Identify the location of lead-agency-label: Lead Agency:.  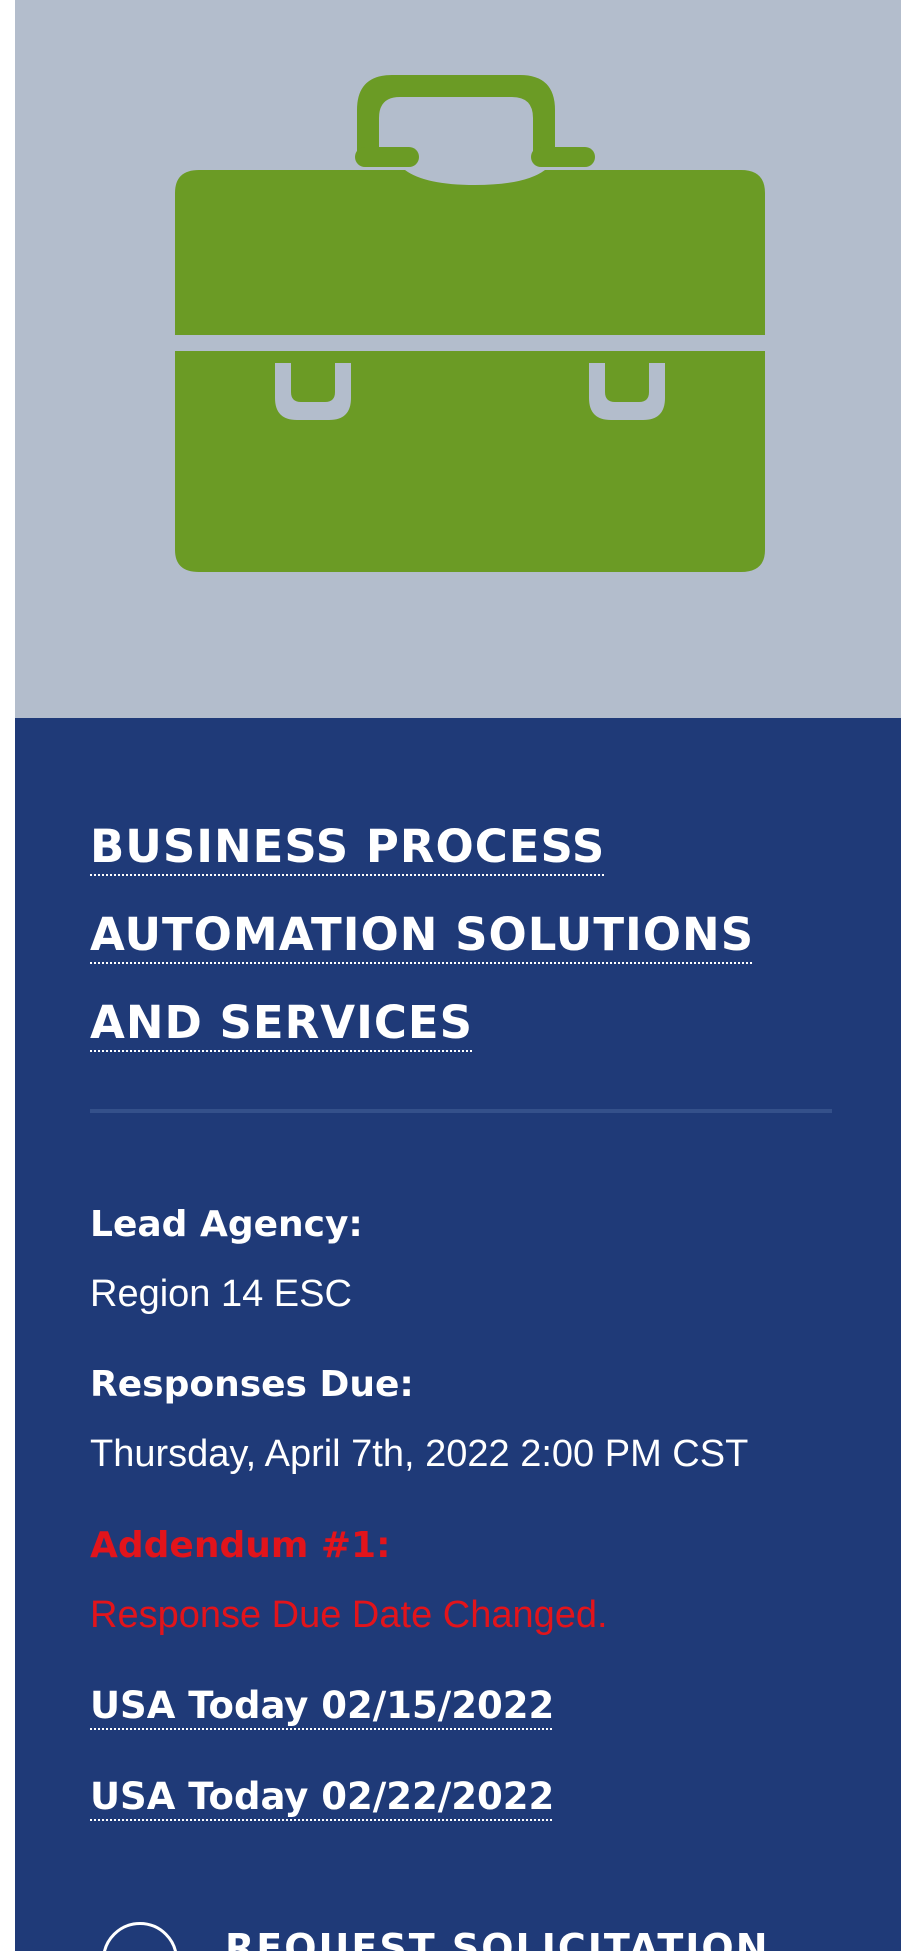
(226, 1224).